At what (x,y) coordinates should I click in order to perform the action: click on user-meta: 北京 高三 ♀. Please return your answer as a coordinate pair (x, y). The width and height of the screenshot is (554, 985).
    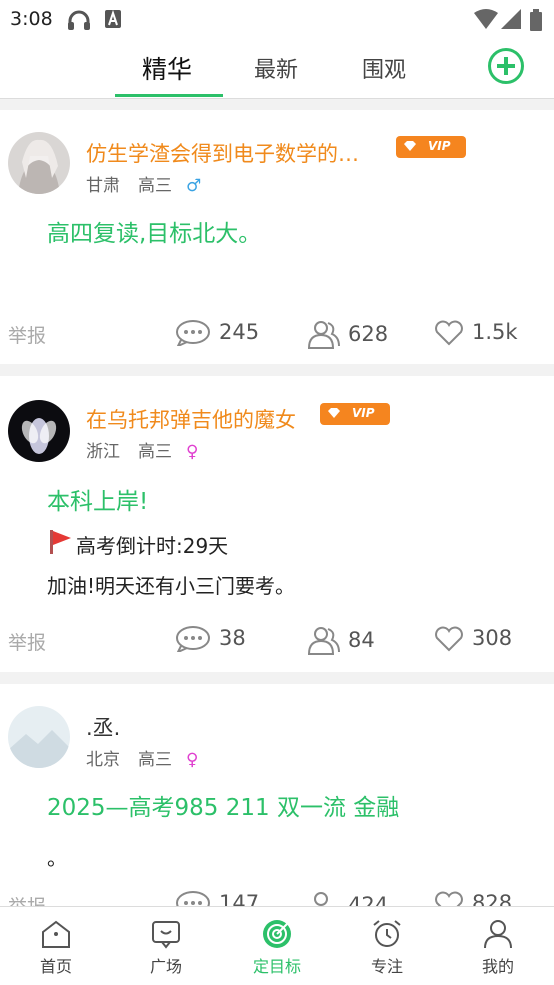
    Looking at the image, I should click on (142, 757).